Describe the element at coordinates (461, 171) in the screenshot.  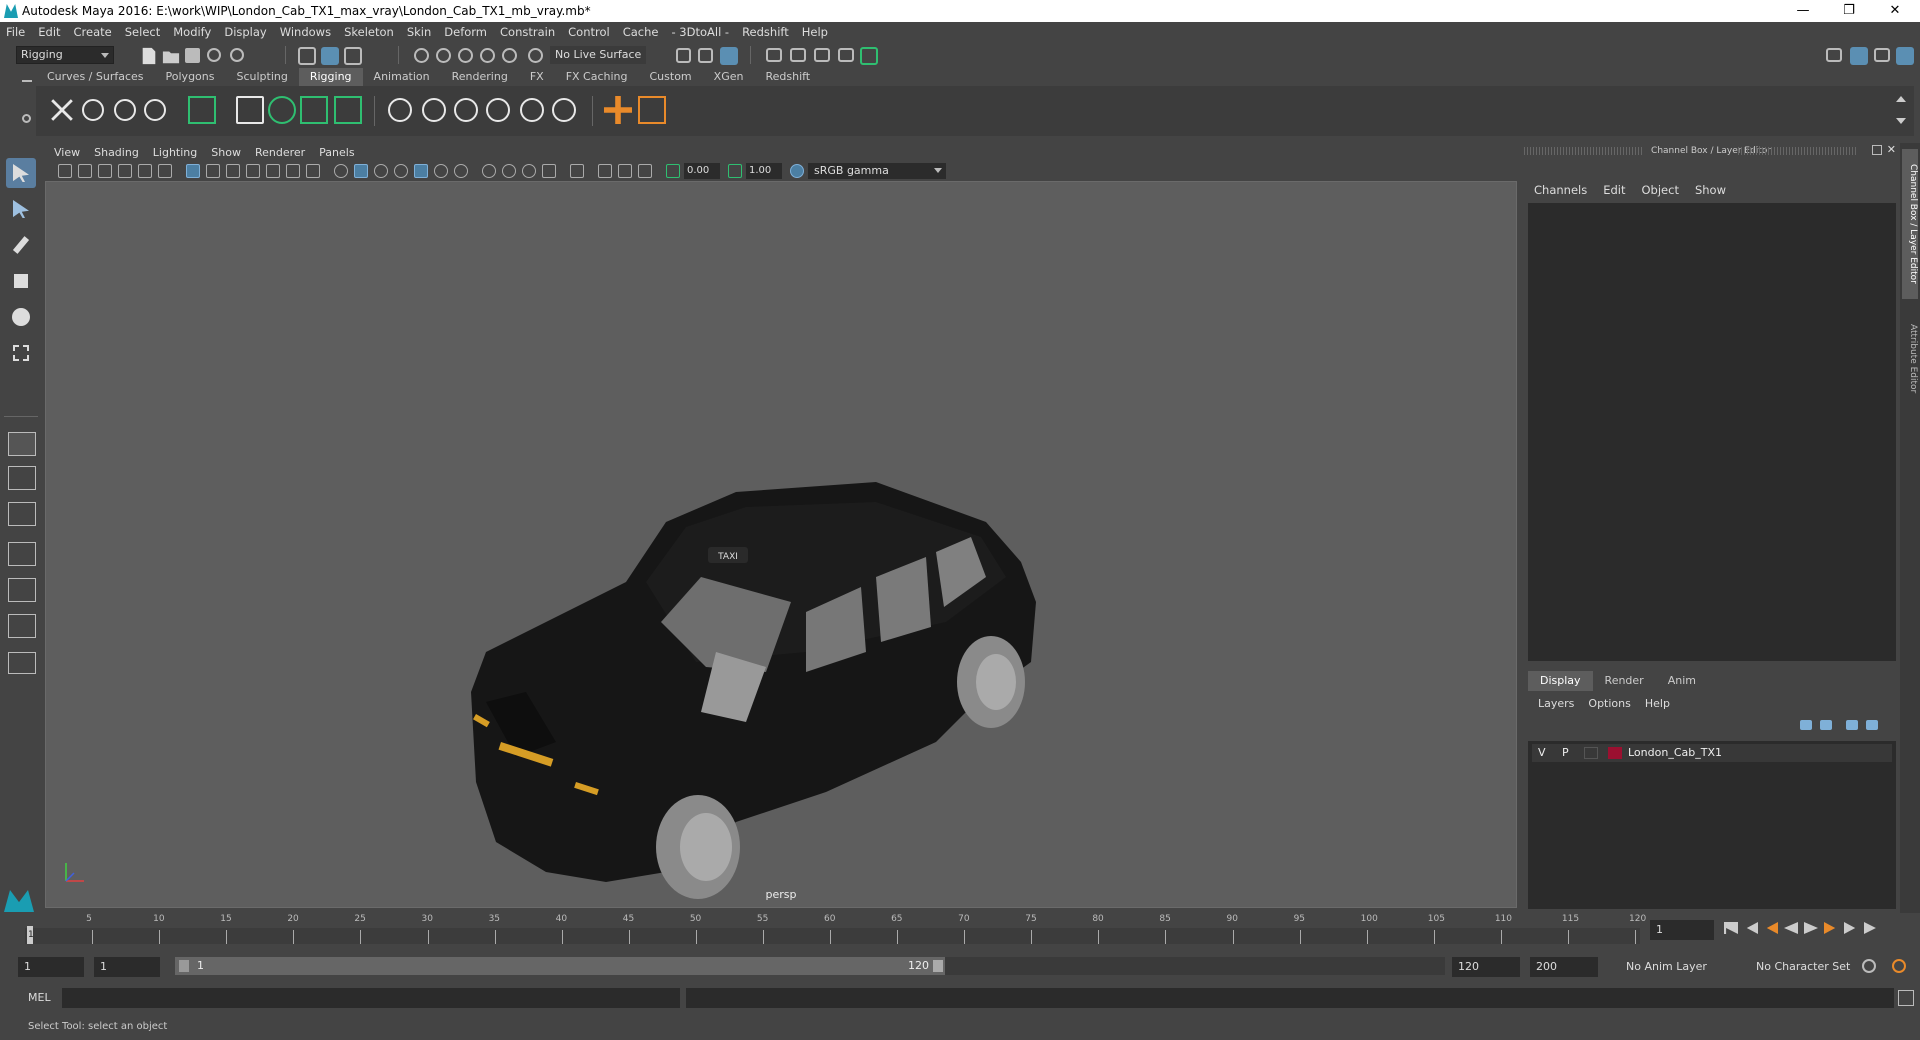
I see `shadows-icon` at that location.